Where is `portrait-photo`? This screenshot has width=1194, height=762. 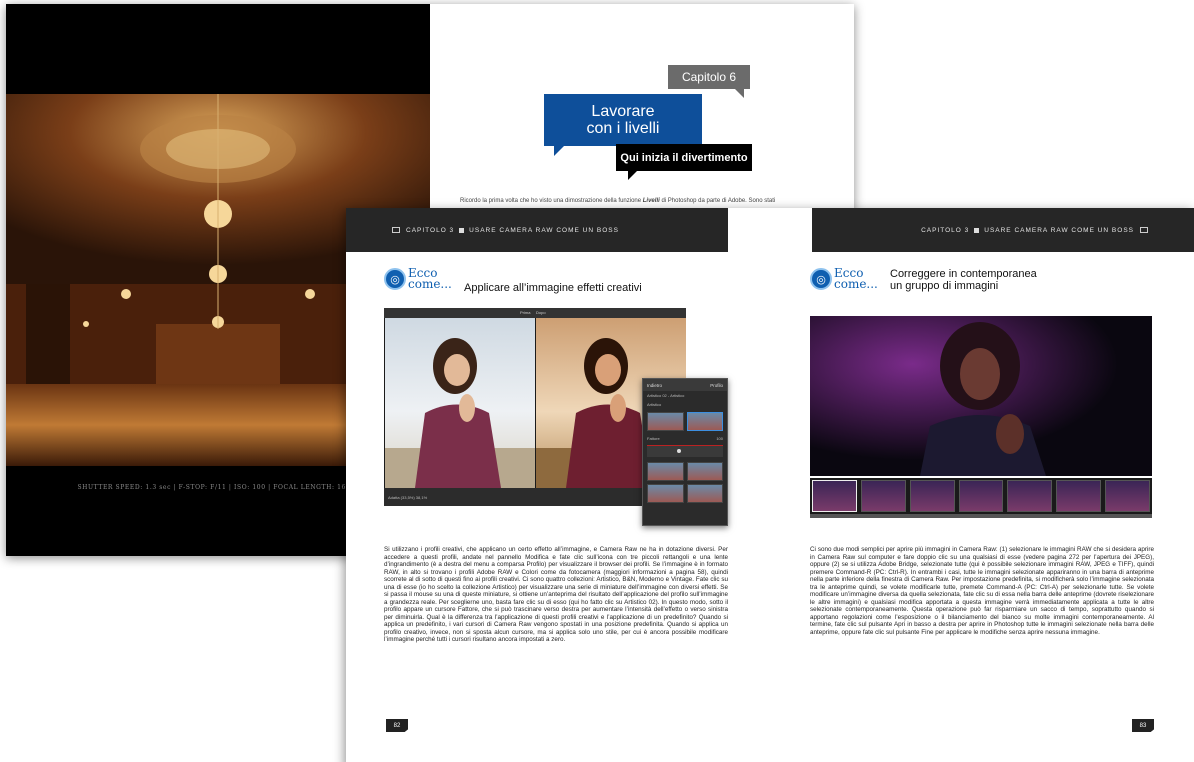
portrait-photo is located at coordinates (981, 396).